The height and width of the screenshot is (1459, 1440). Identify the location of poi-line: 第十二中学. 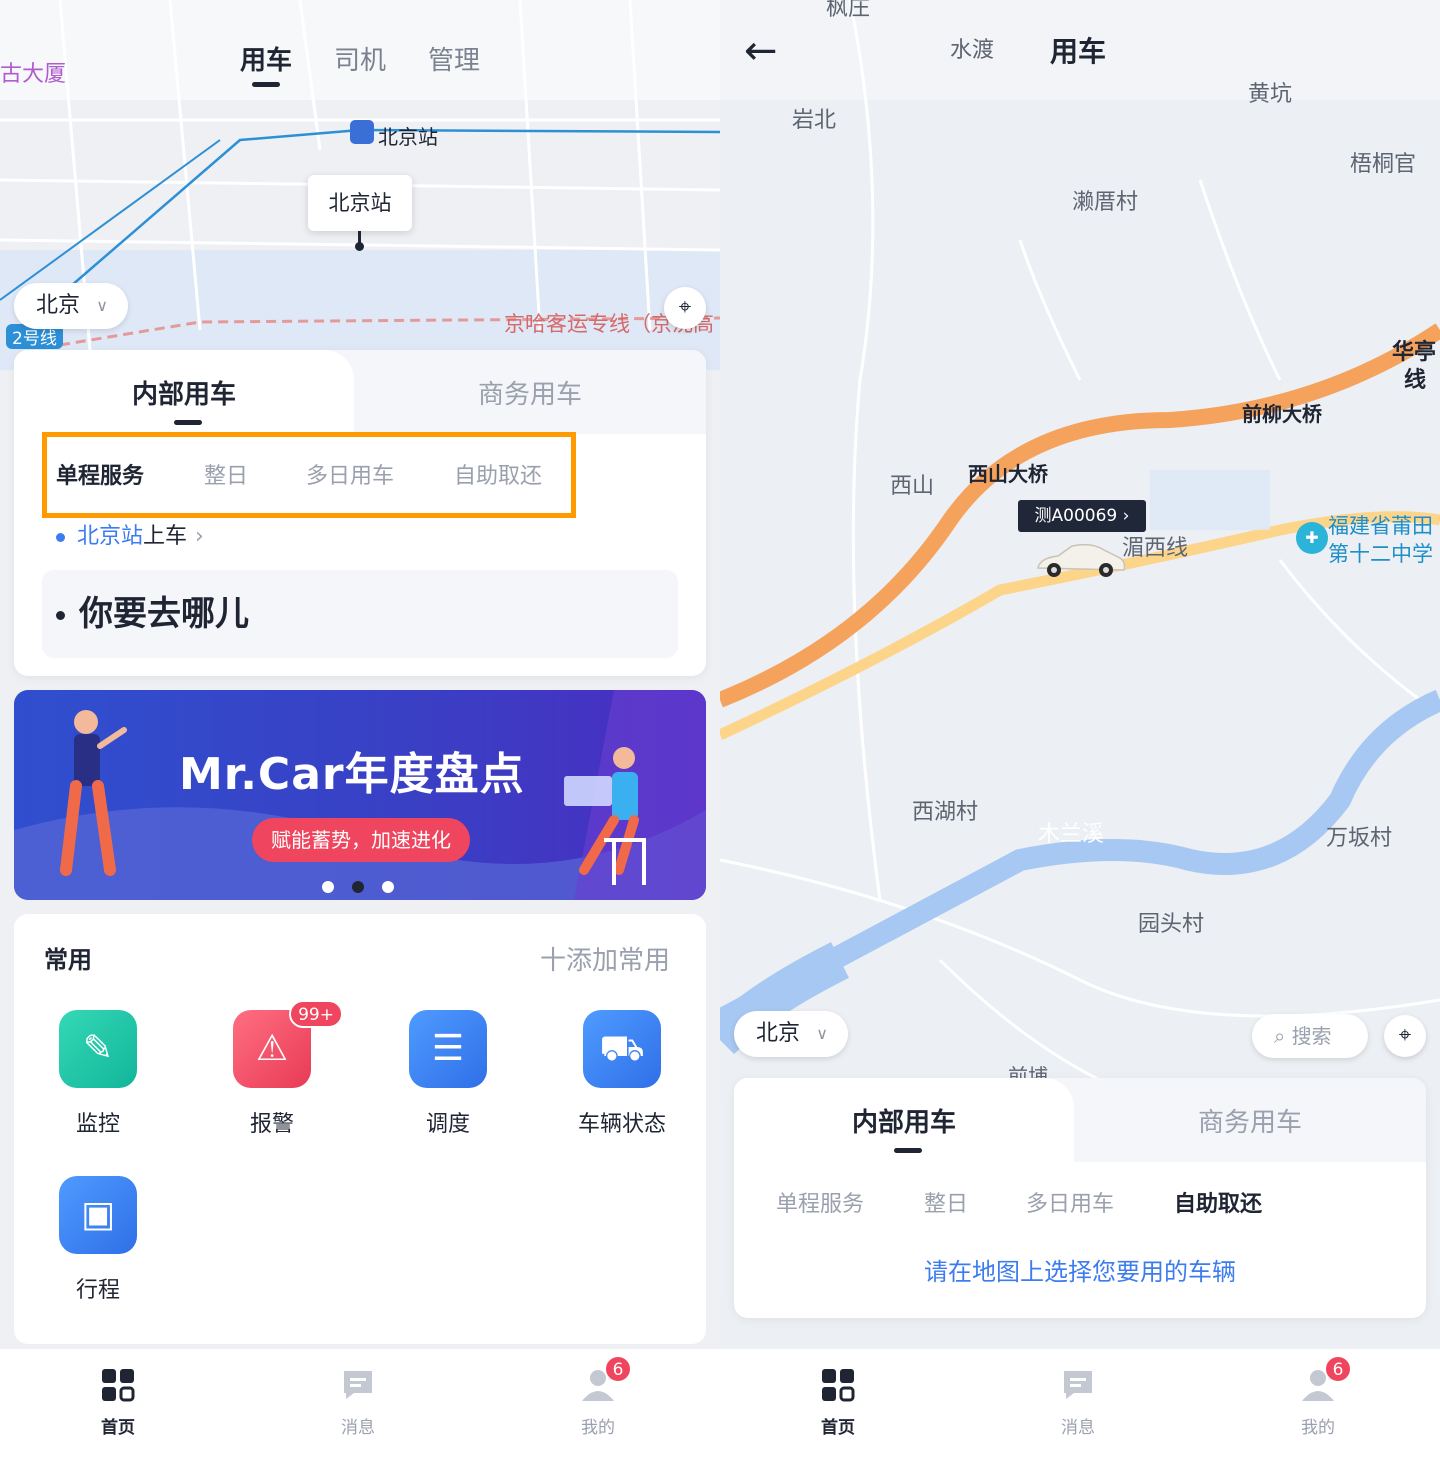
(1380, 554).